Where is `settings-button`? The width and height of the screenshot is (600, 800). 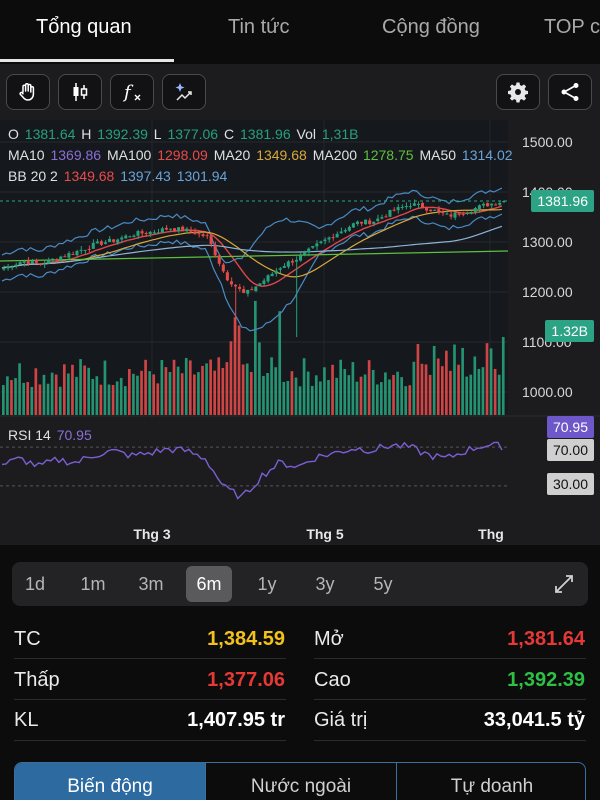 settings-button is located at coordinates (518, 92).